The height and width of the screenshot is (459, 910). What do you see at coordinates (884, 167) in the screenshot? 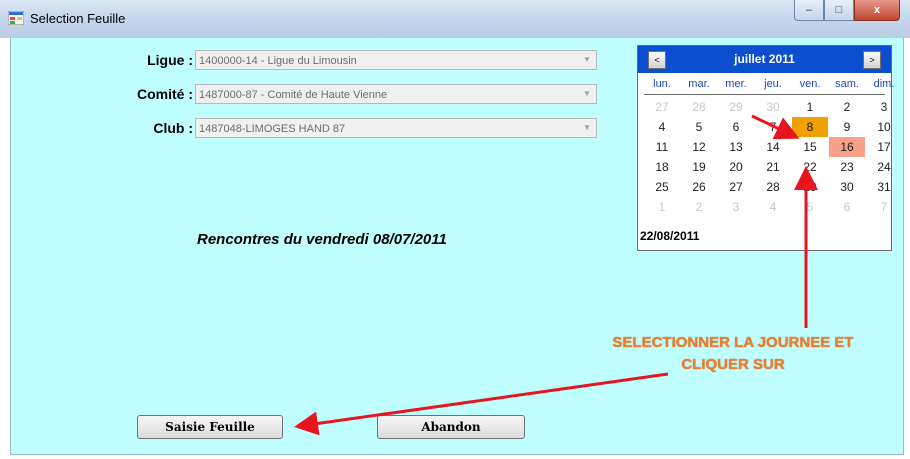
I see `calendar-day: 24` at bounding box center [884, 167].